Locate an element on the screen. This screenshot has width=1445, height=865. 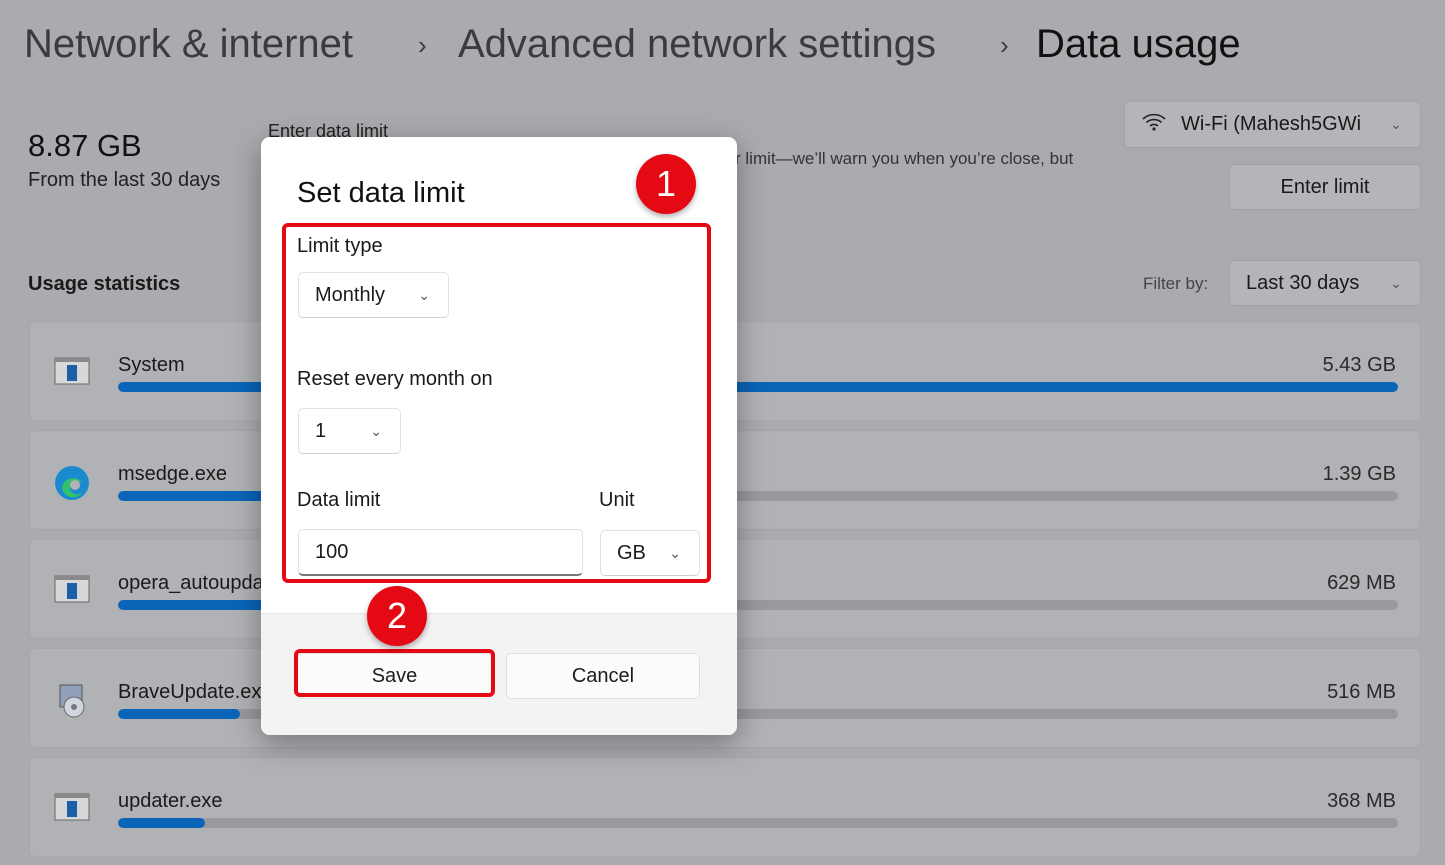
breadcrumb-advanced-network-settings: Advanced network settings is located at coordinates (697, 44).